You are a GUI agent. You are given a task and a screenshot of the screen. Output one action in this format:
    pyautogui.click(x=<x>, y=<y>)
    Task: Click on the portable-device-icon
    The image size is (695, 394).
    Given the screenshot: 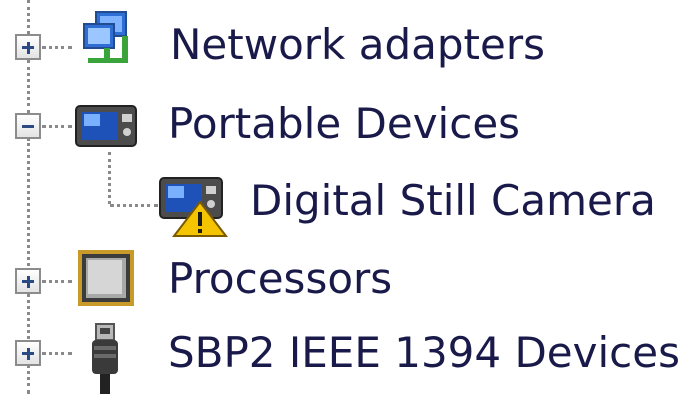 What is the action you would take?
    pyautogui.click(x=106, y=126)
    